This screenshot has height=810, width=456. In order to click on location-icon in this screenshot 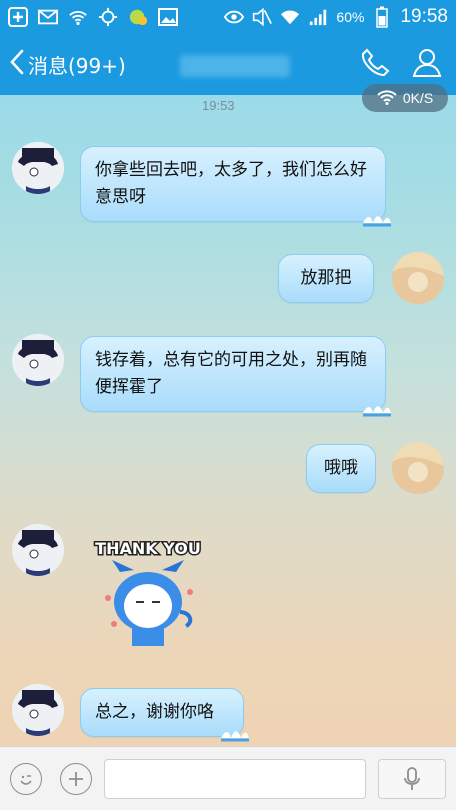, I will do `click(108, 17)`.